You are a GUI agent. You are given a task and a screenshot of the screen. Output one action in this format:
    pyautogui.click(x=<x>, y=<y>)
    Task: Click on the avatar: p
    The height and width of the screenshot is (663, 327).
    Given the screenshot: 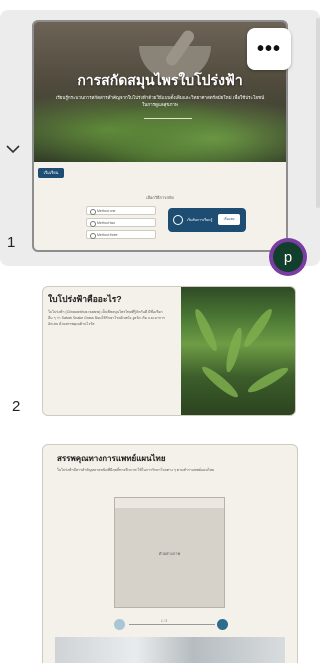 What is the action you would take?
    pyautogui.click(x=288, y=257)
    